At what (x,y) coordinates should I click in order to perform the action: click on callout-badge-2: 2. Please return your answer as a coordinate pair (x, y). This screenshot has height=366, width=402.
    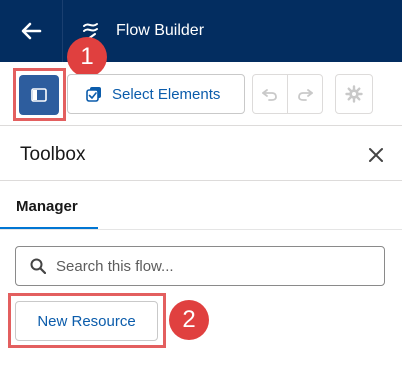
    Looking at the image, I should click on (189, 320).